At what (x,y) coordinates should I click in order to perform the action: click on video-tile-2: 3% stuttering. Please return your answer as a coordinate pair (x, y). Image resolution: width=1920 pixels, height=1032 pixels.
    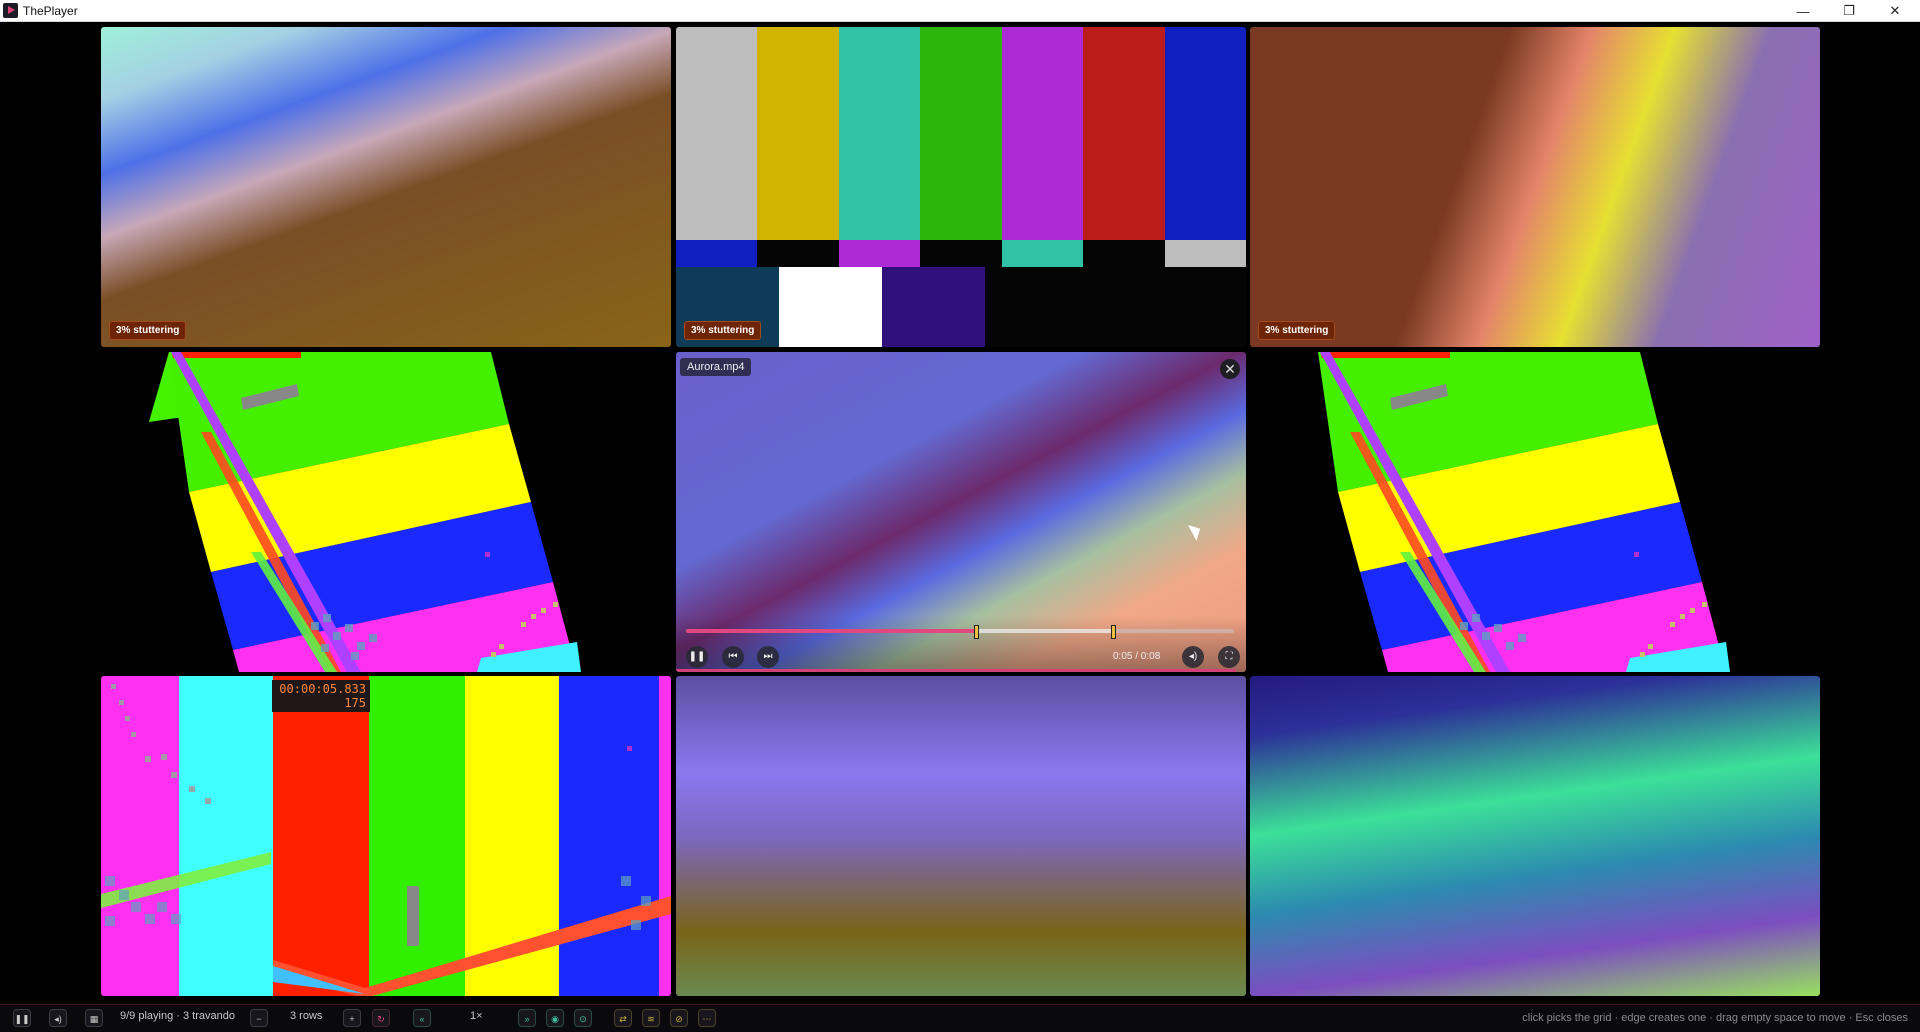
    Looking at the image, I should click on (961, 187).